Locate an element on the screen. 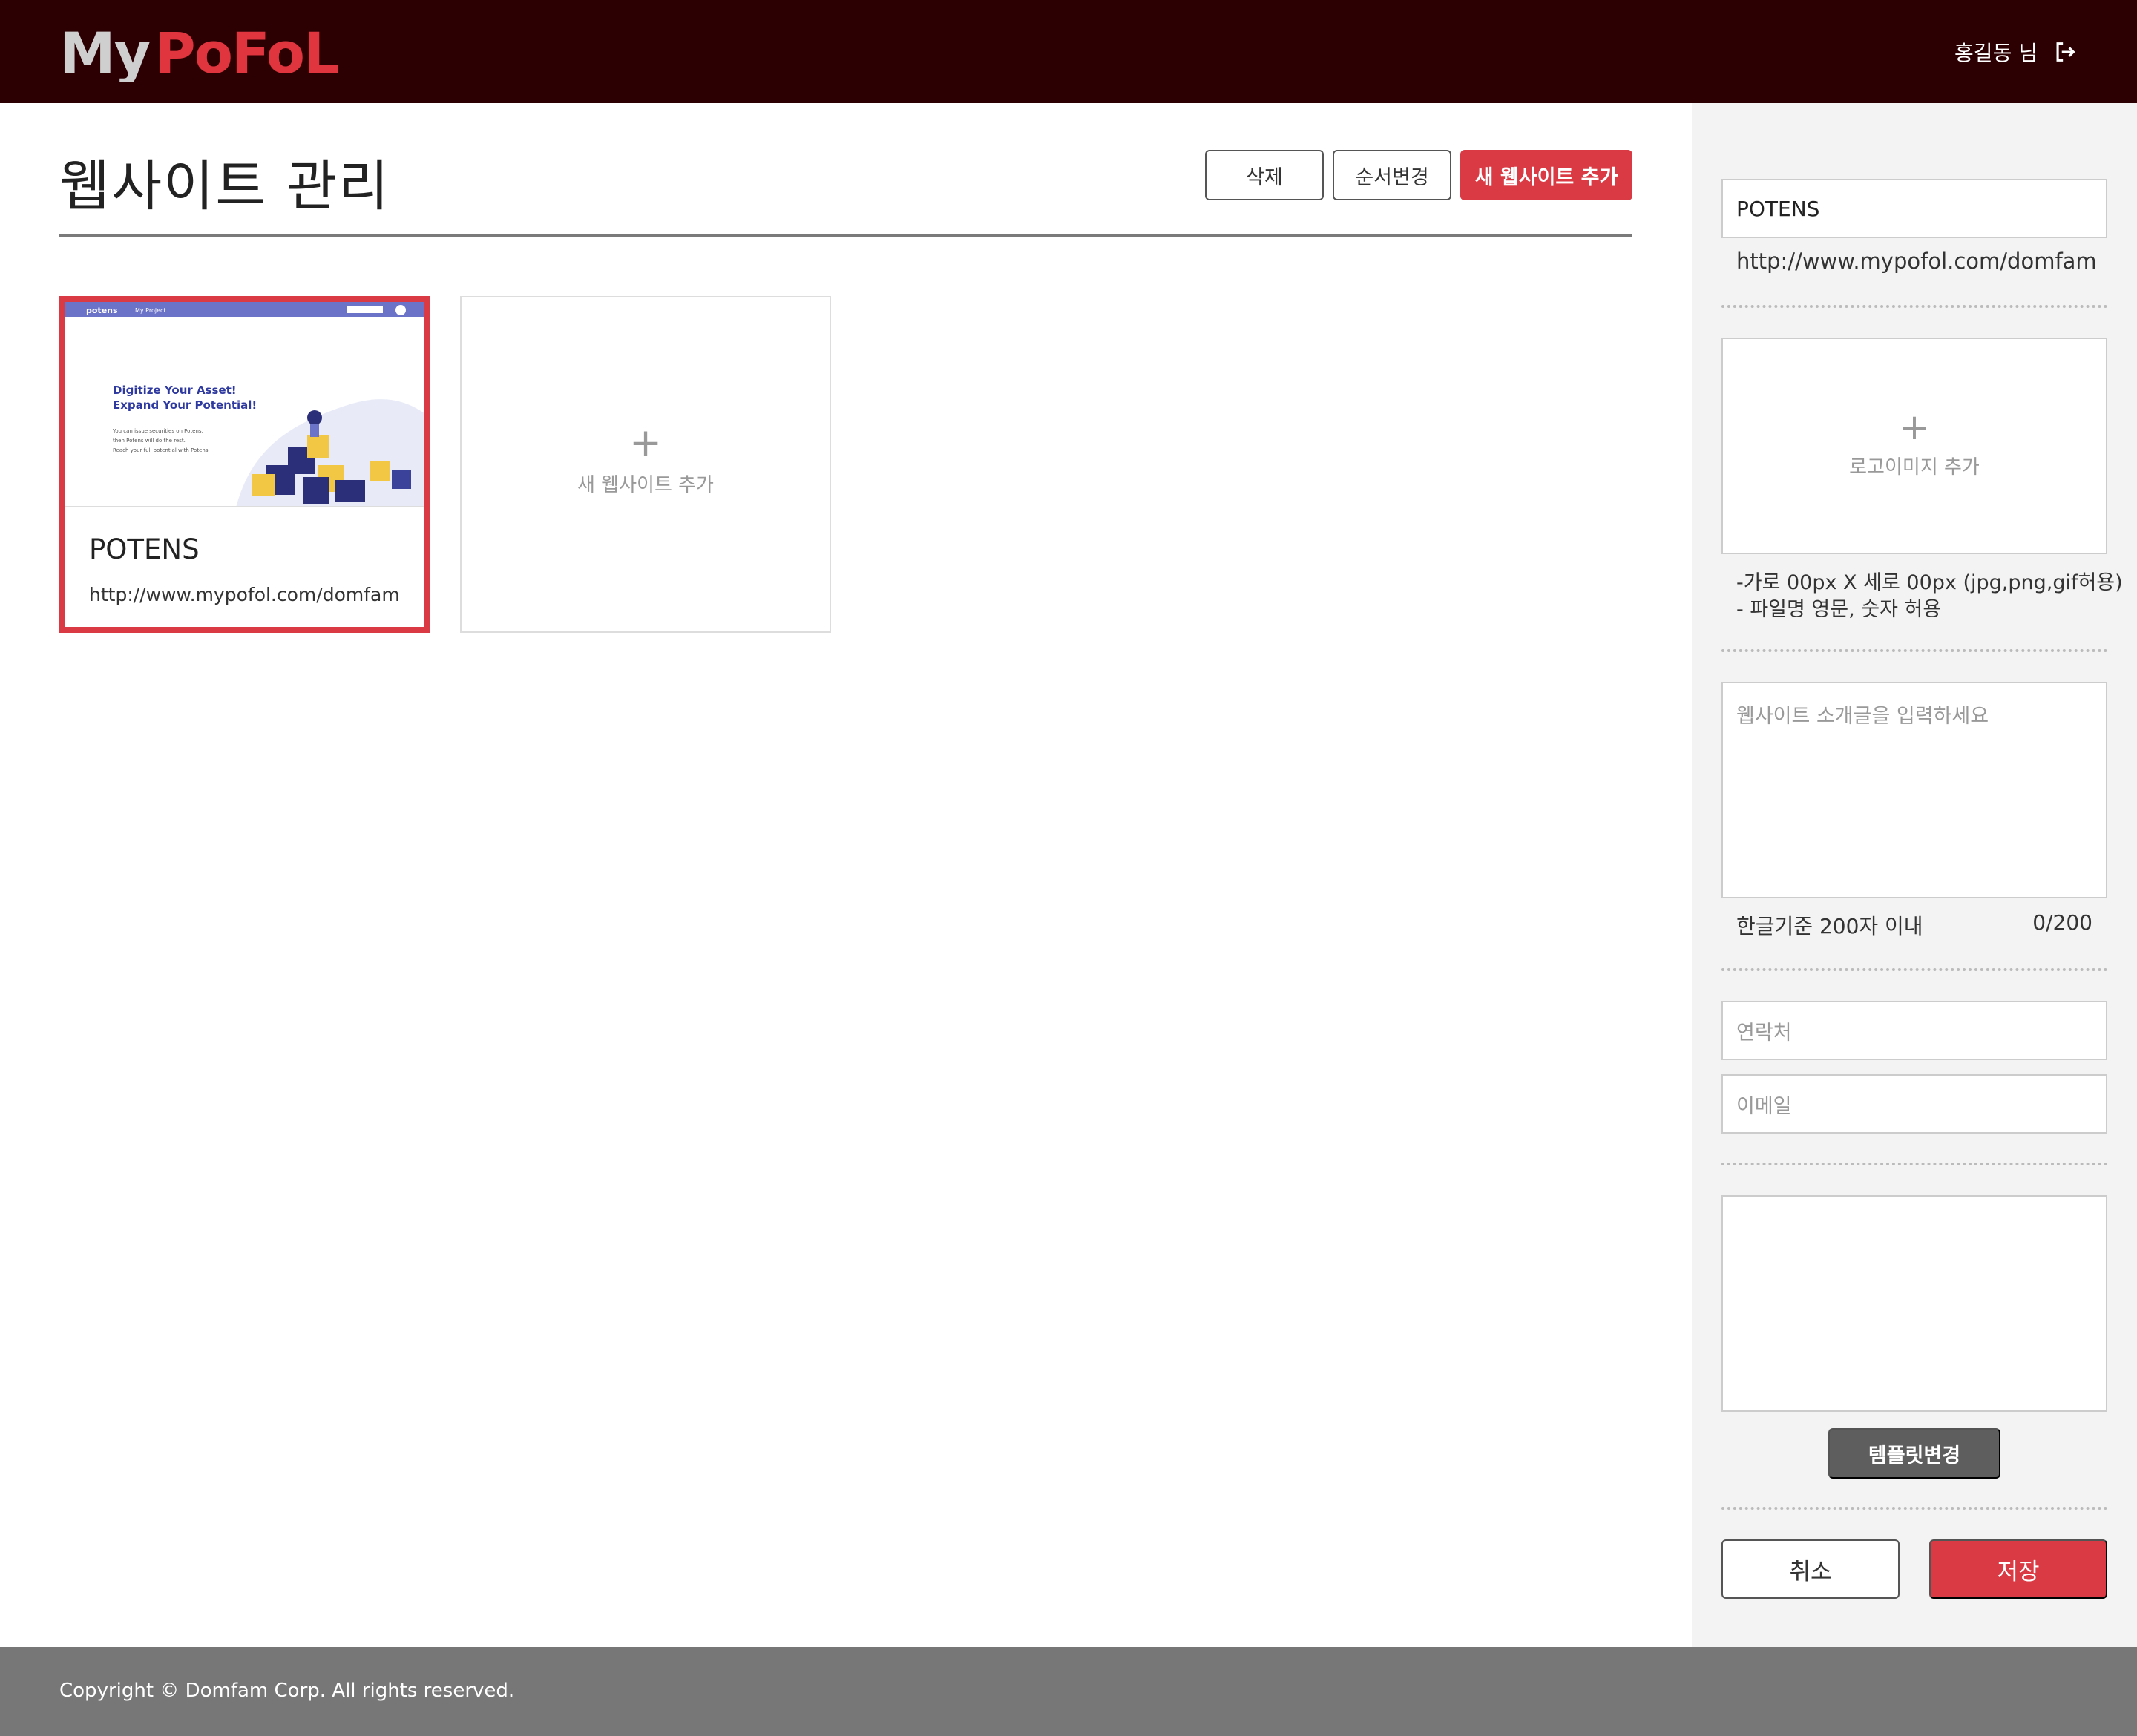 This screenshot has height=1736, width=2137. save-button: 저장 is located at coordinates (2018, 1569).